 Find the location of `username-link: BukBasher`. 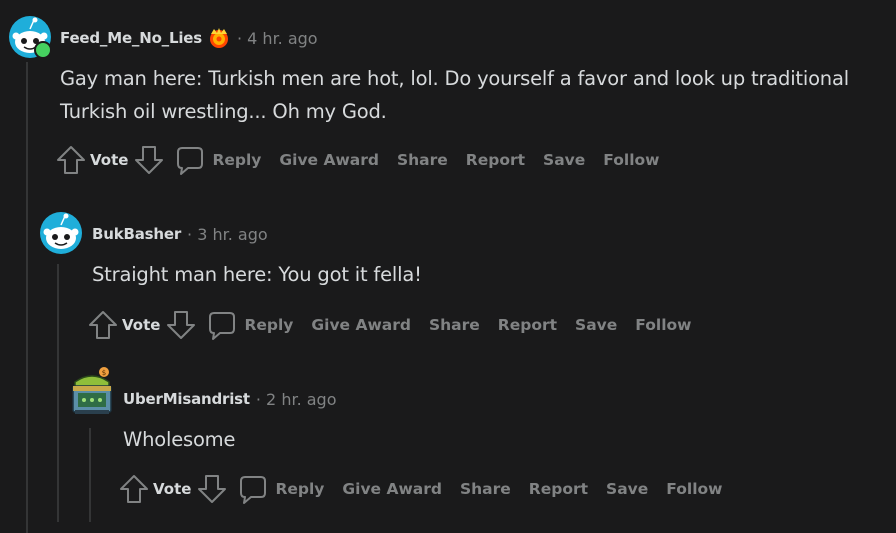

username-link: BukBasher is located at coordinates (136, 234).